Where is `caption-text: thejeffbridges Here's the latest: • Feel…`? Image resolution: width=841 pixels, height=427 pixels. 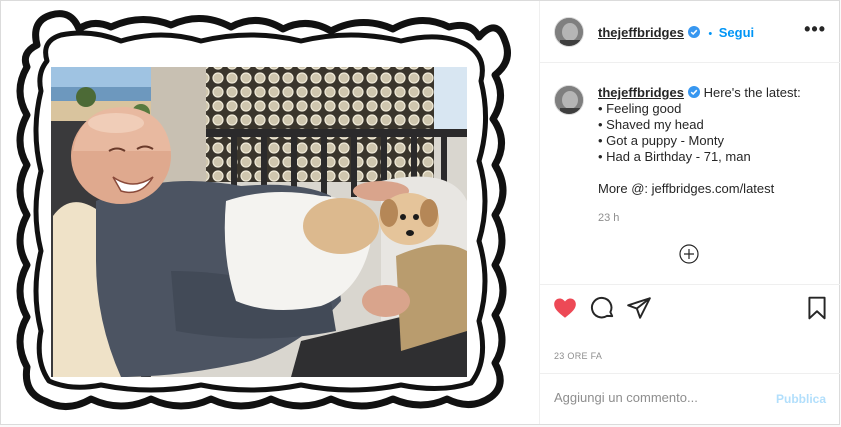
caption-text: thejeffbridges Here's the latest: • Feel… is located at coordinates (712, 141).